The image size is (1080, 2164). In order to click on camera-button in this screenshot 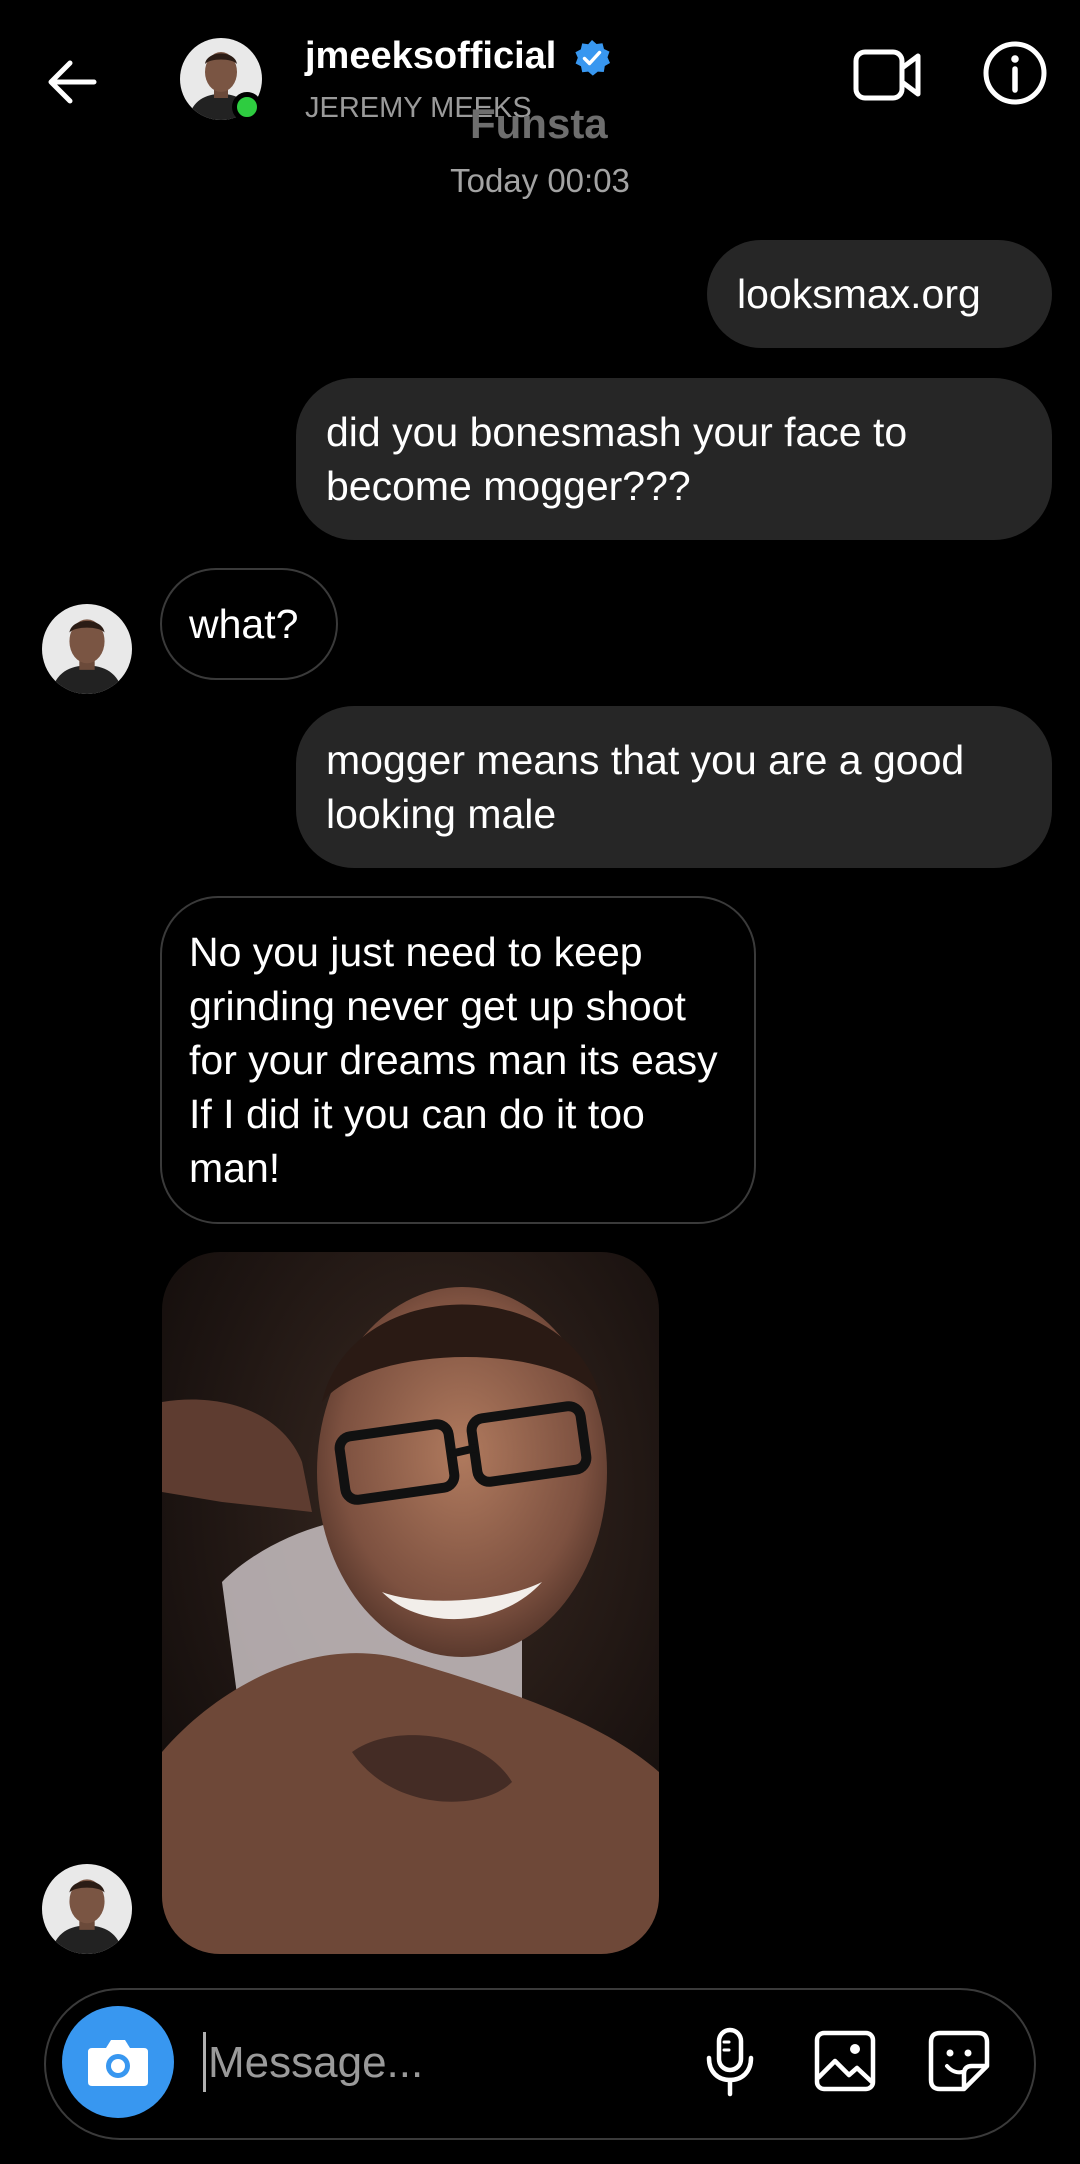, I will do `click(118, 2062)`.